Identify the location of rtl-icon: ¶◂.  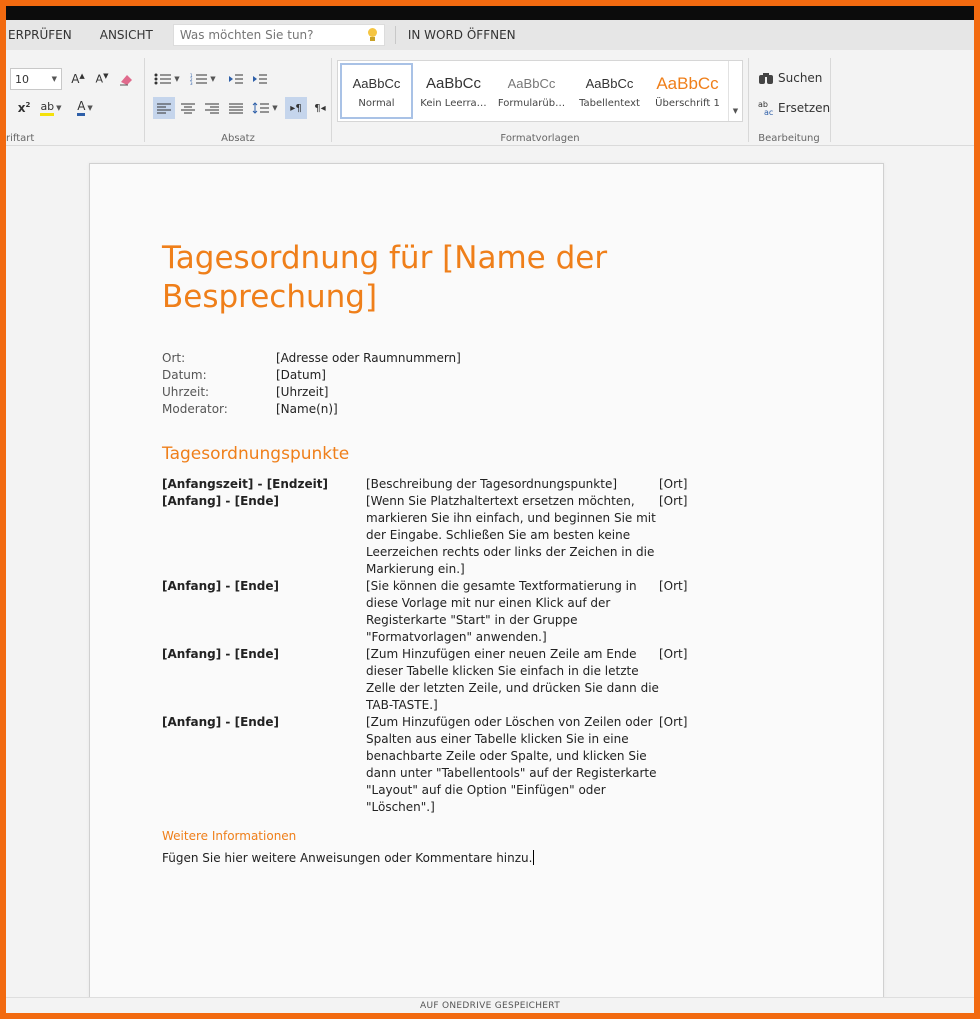
(320, 108).